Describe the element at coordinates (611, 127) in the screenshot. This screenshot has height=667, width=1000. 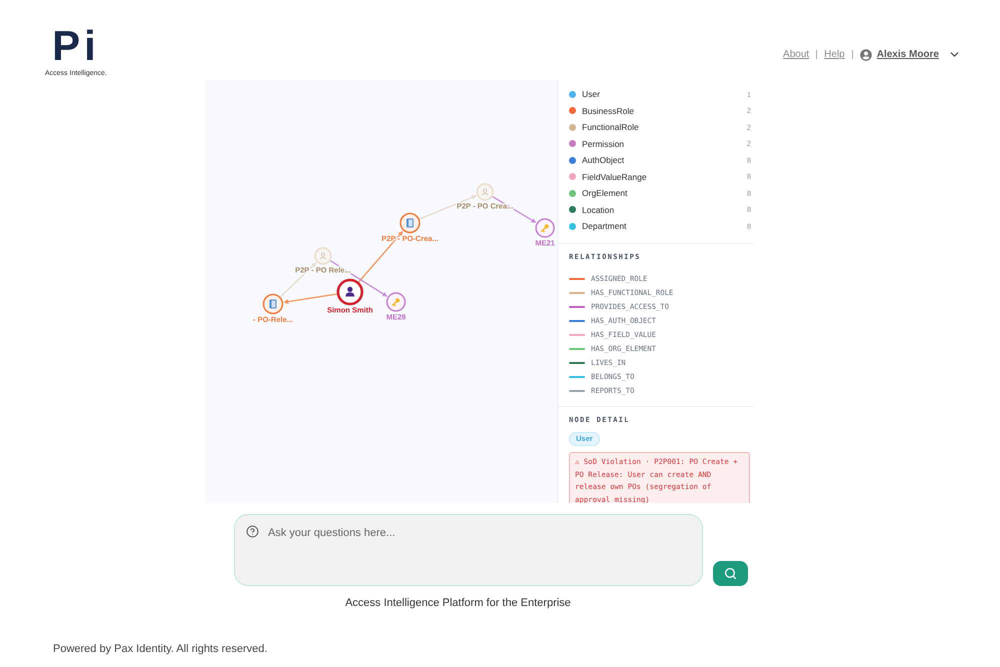
I see `legend-label: FunctionalRole` at that location.